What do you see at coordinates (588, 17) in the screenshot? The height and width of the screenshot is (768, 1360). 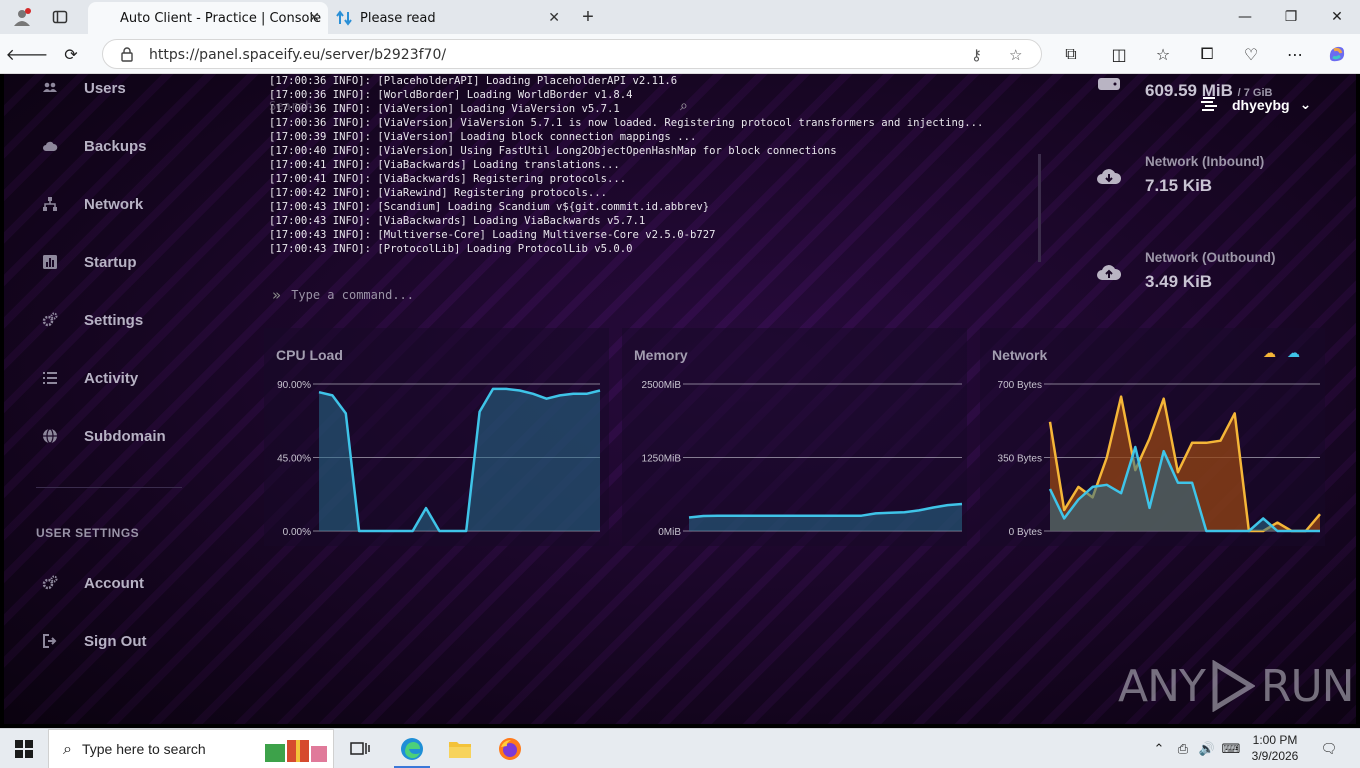 I see `new-tab-button: +` at bounding box center [588, 17].